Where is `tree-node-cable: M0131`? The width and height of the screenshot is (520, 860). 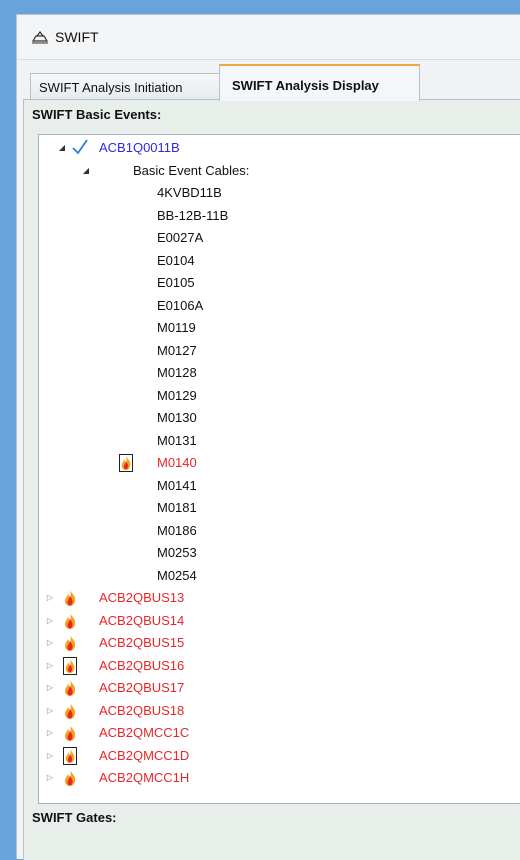
tree-node-cable: M0131 is located at coordinates (279, 441).